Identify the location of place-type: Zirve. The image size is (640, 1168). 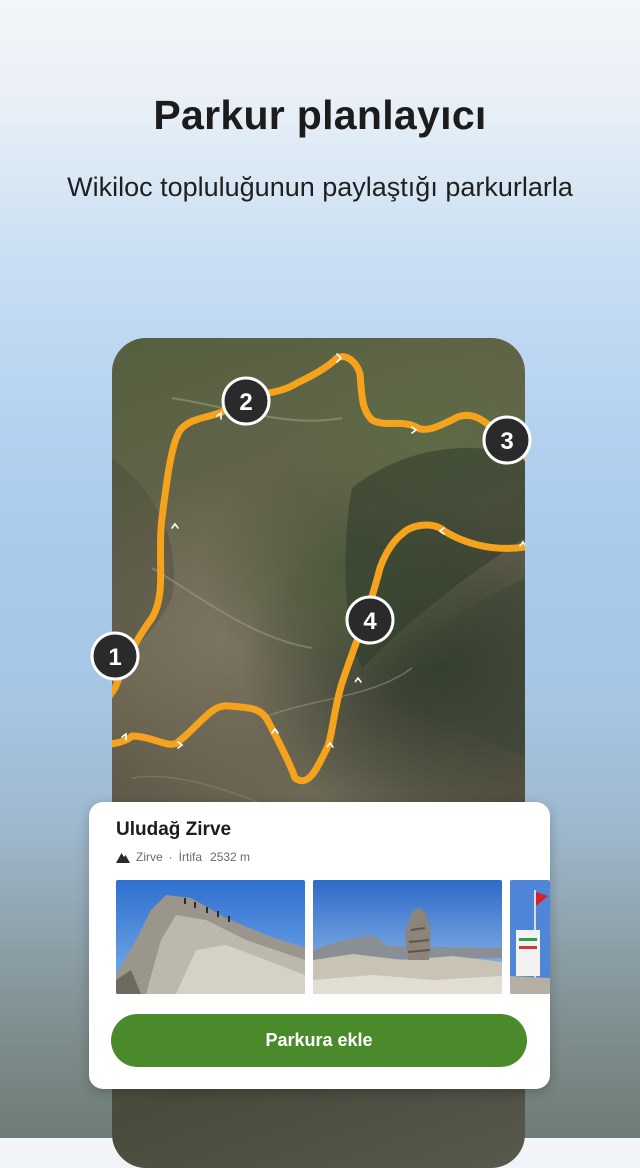
(149, 857).